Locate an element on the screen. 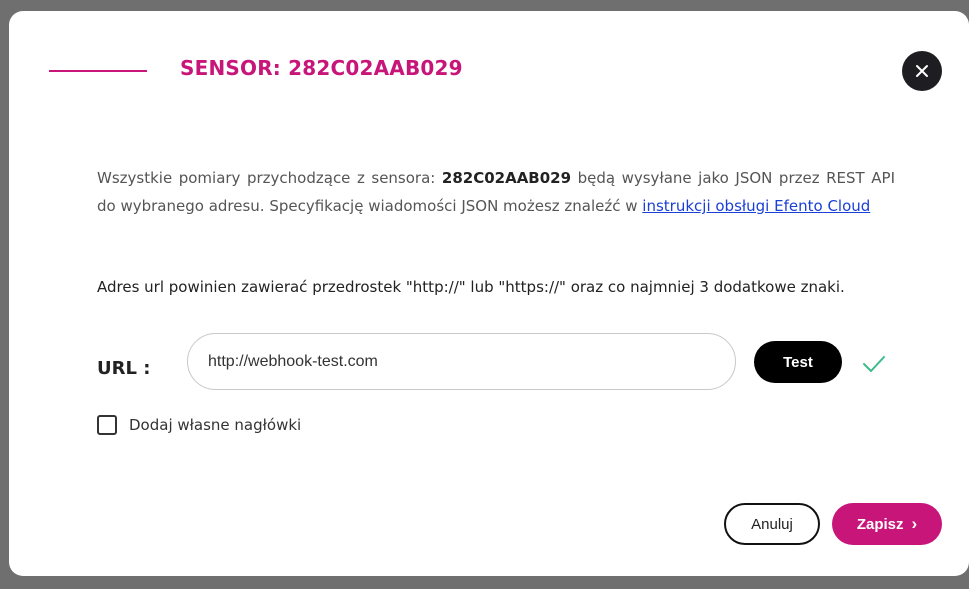  custom-headers-toggle: Dodaj własne nagłówki is located at coordinates (199, 425).